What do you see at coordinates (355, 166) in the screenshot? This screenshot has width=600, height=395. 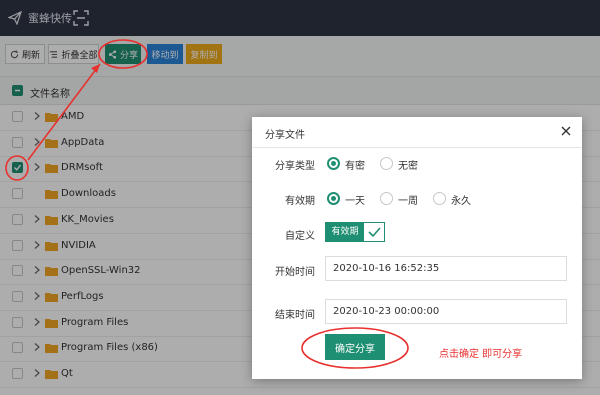 I see `share-type-private-label: 有密` at bounding box center [355, 166].